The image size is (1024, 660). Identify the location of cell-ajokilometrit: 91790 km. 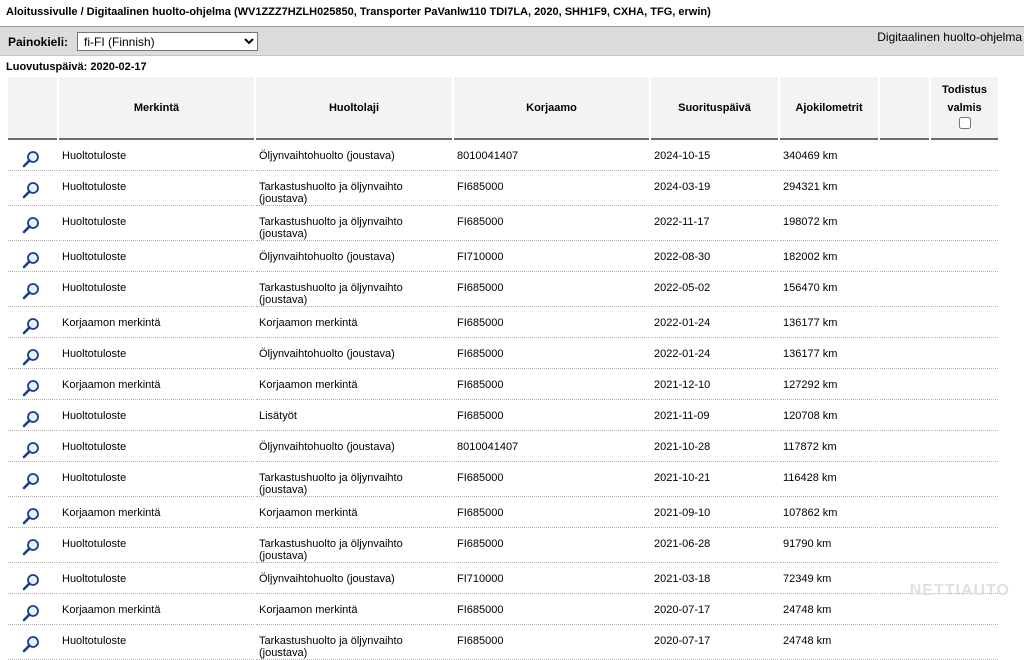
(829, 545).